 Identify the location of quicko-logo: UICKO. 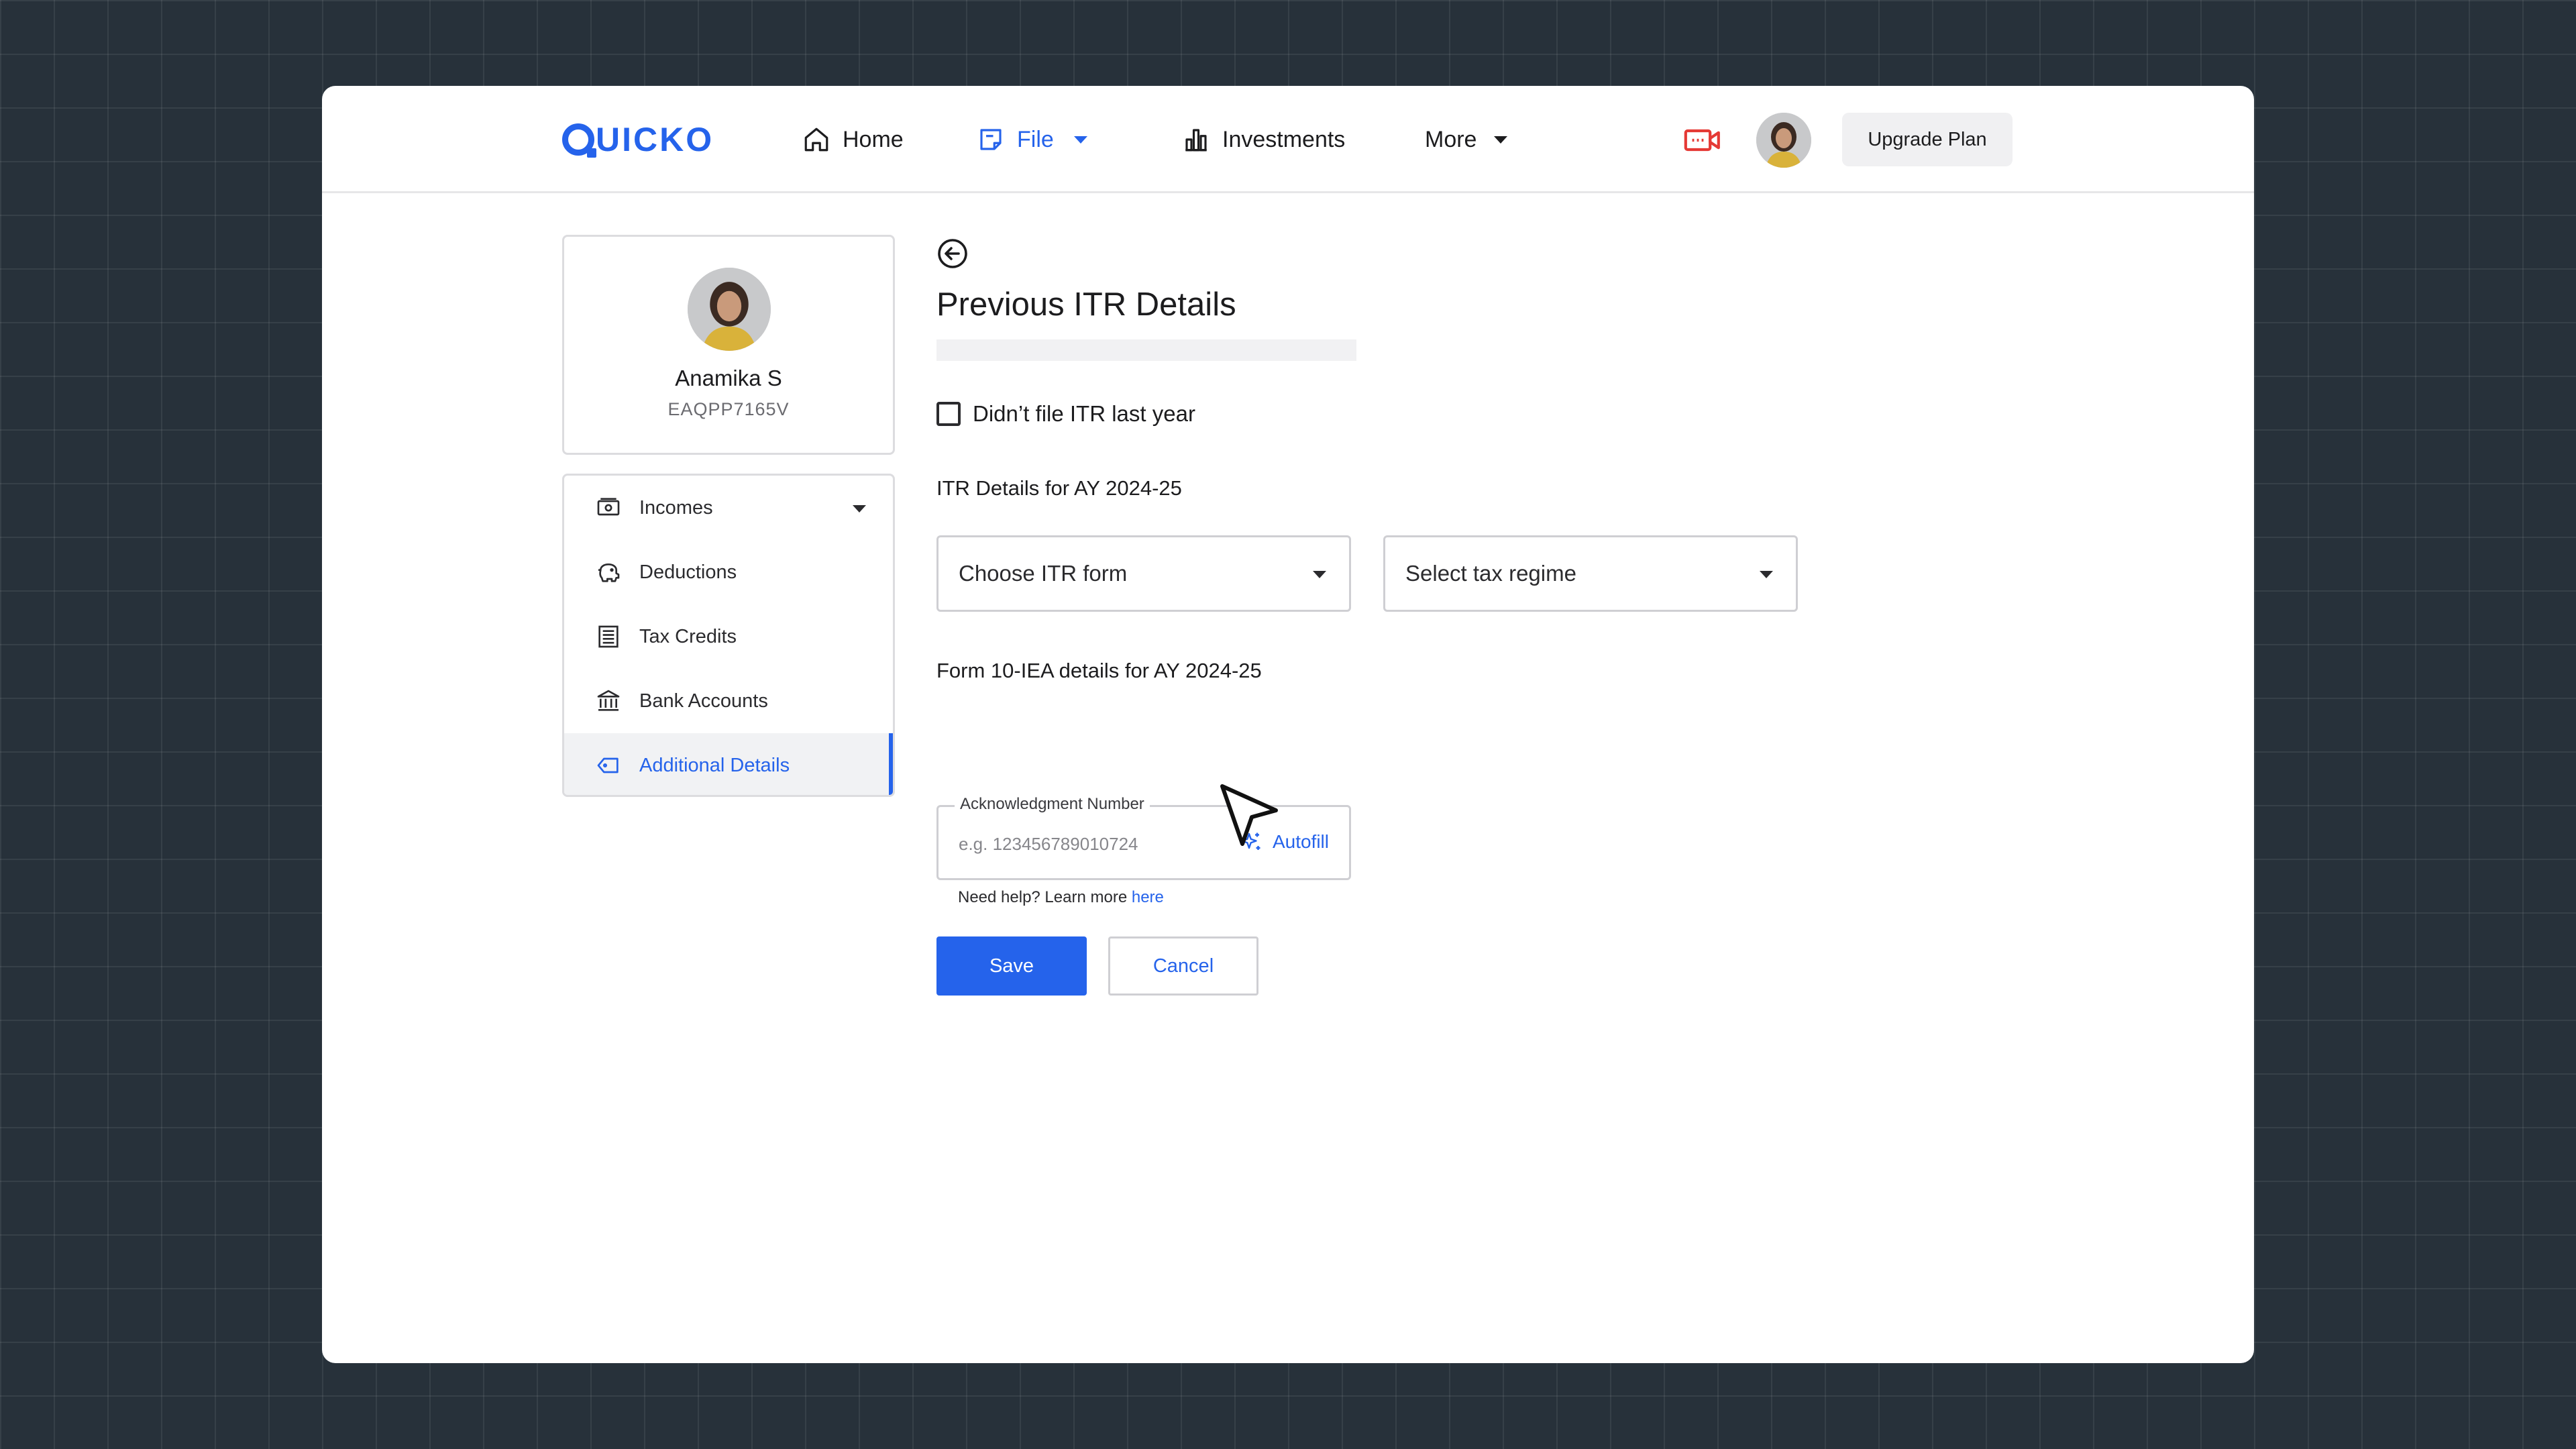
(638, 139).